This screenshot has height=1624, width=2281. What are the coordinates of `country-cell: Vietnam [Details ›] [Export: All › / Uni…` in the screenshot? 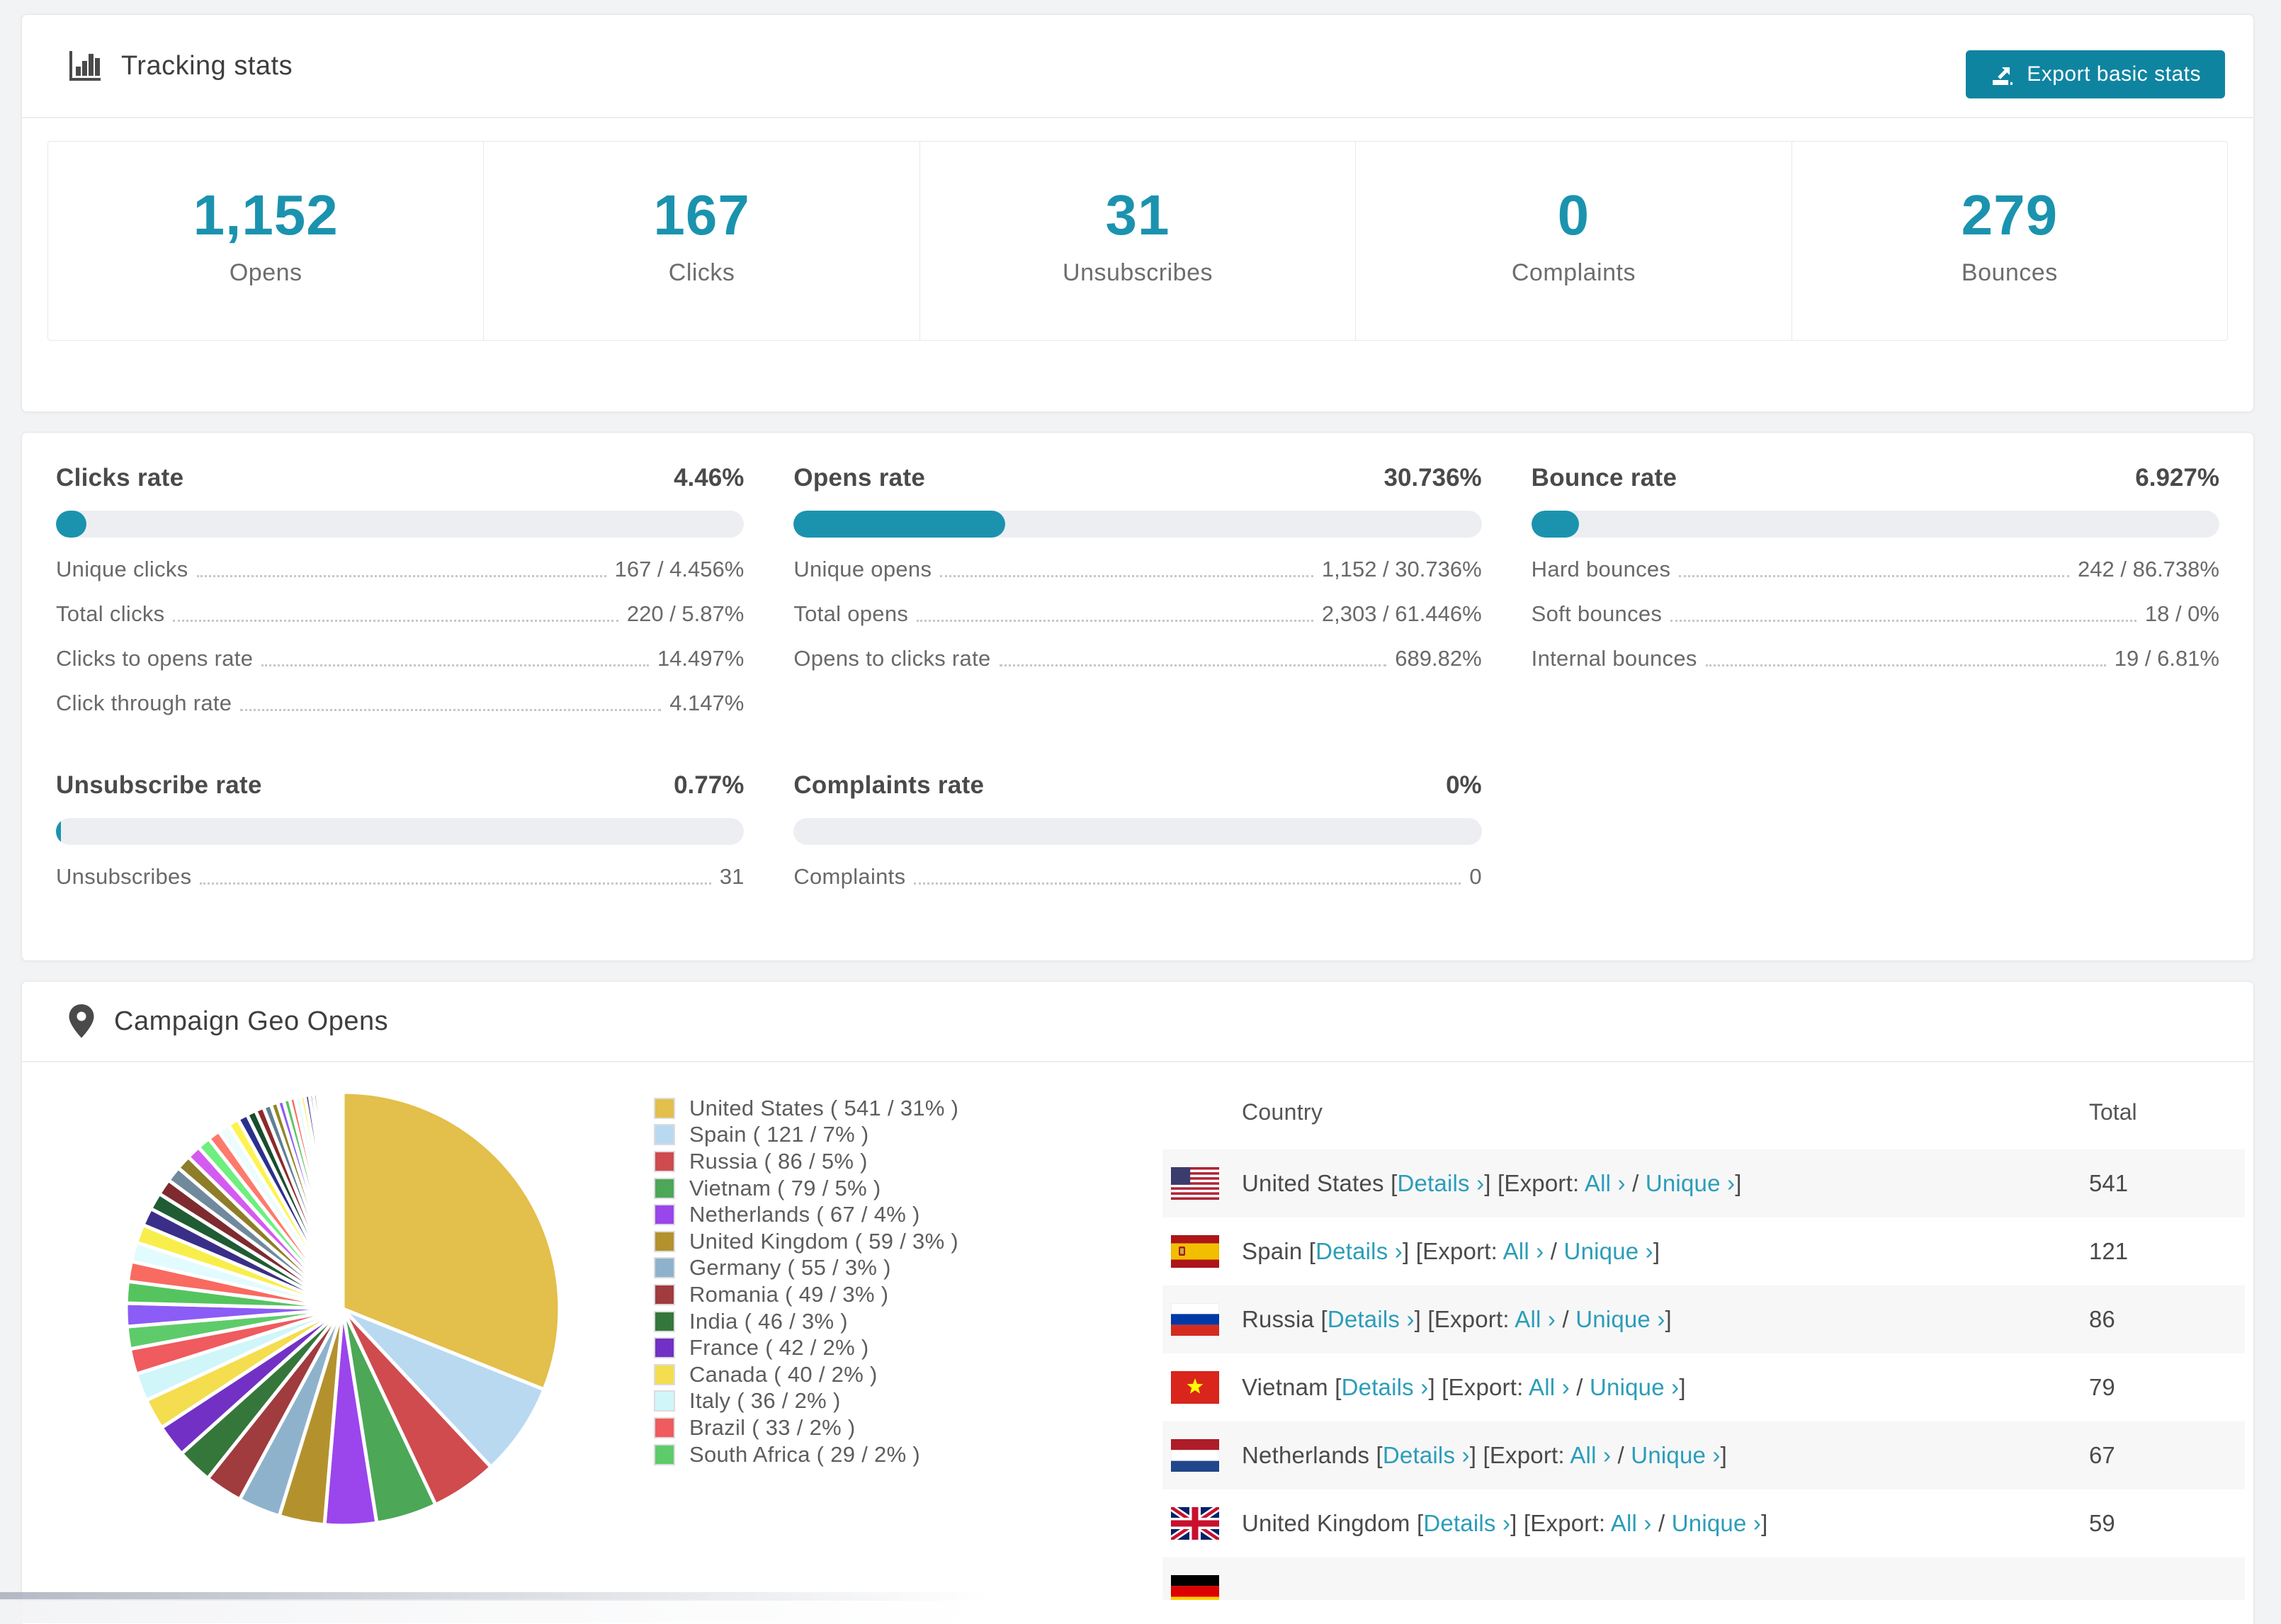 It's located at (1464, 1387).